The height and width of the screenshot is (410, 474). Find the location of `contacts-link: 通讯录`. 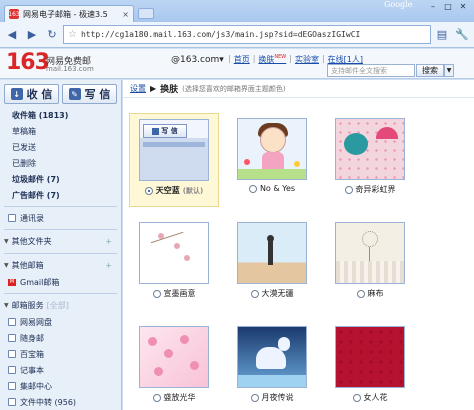

contacts-link: 通讯录 is located at coordinates (60, 218).